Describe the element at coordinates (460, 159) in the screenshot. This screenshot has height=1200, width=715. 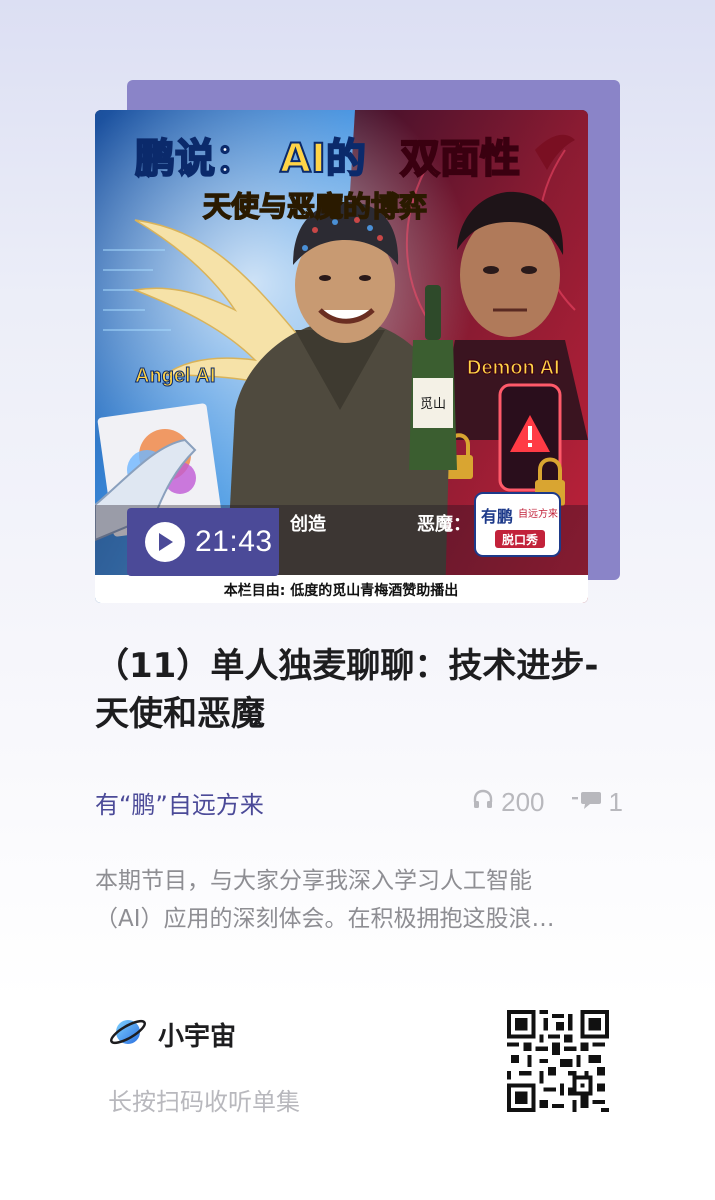
I see `cover-headline-right: 双面性` at that location.